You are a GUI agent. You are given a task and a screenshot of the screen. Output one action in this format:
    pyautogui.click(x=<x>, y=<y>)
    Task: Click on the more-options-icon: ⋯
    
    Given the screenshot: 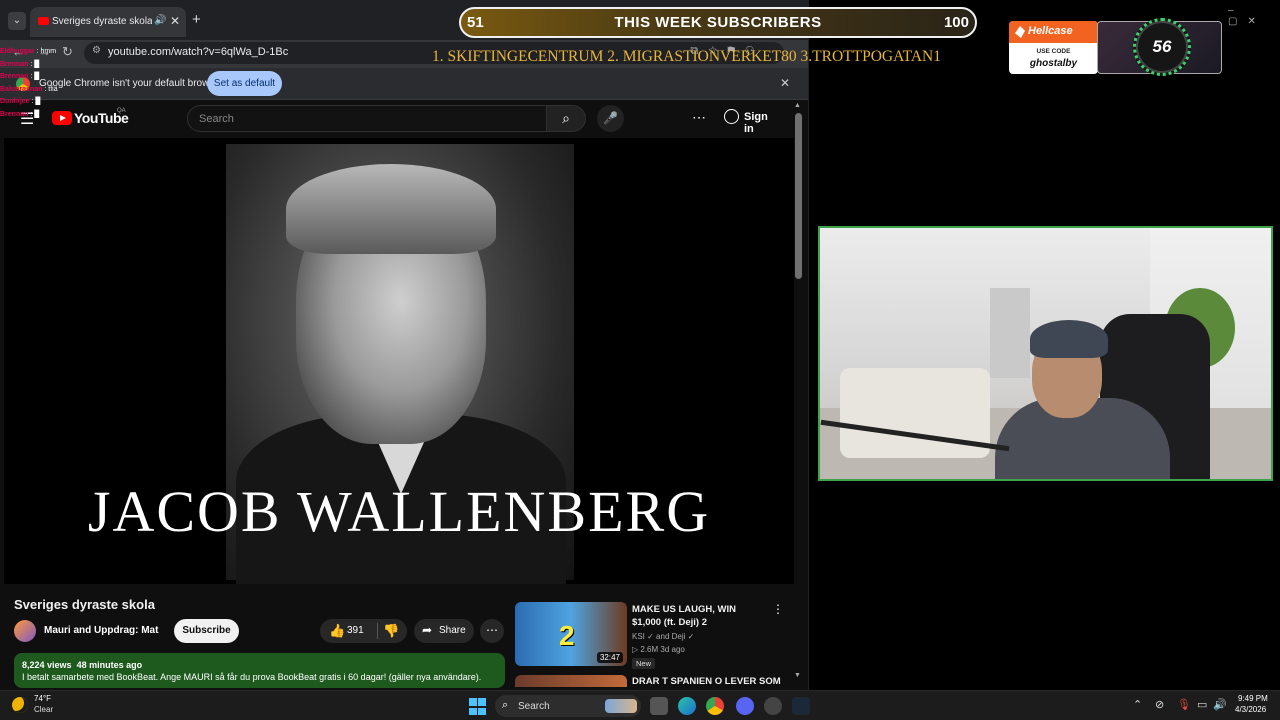 What is the action you would take?
    pyautogui.click(x=699, y=117)
    